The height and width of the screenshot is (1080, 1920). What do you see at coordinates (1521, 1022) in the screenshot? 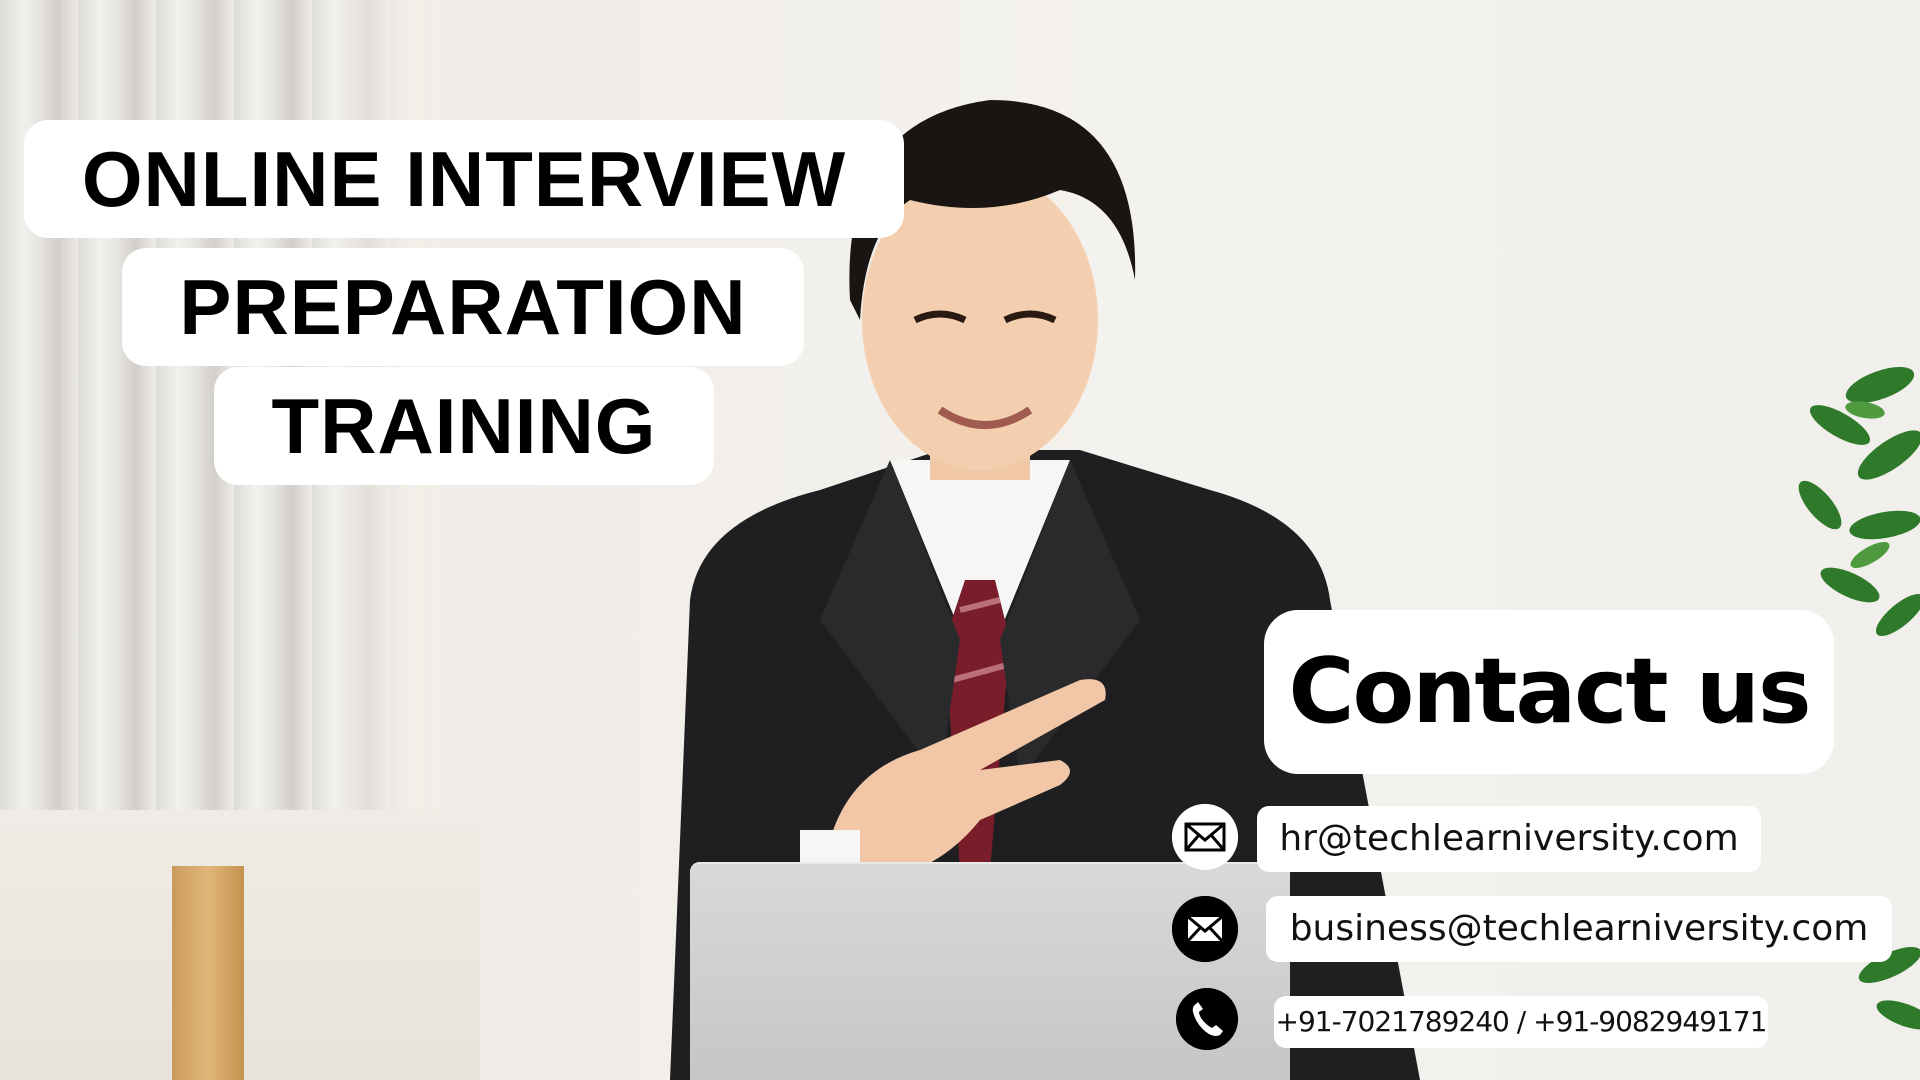
I see `phone-numbers: +91-7021789240 / +91-9082949171` at bounding box center [1521, 1022].